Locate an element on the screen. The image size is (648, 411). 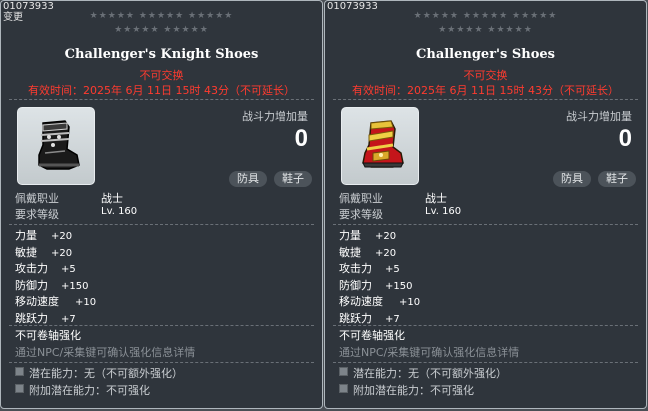
item-name: Challenger's Knight Shoes is located at coordinates (161, 54).